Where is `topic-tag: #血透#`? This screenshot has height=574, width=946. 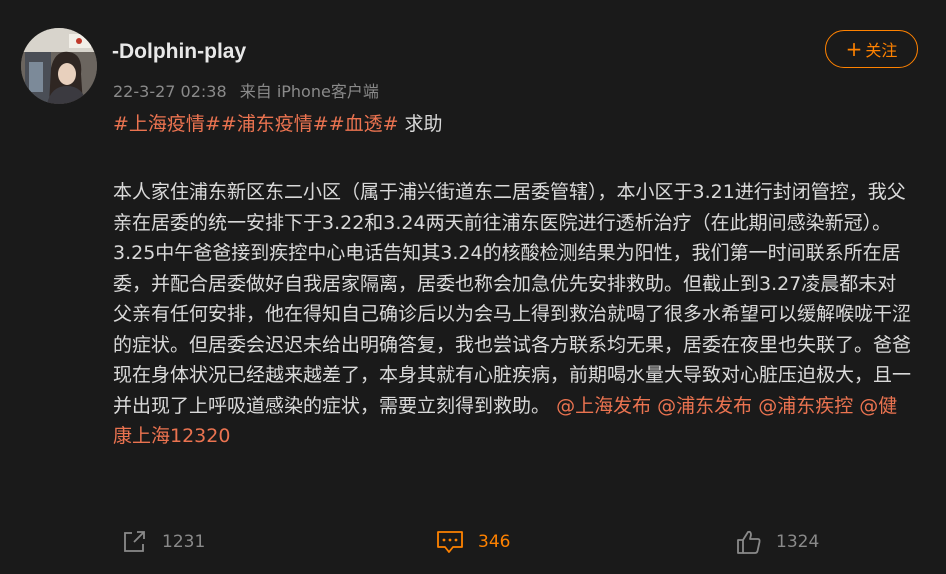 topic-tag: #血透# is located at coordinates (364, 124).